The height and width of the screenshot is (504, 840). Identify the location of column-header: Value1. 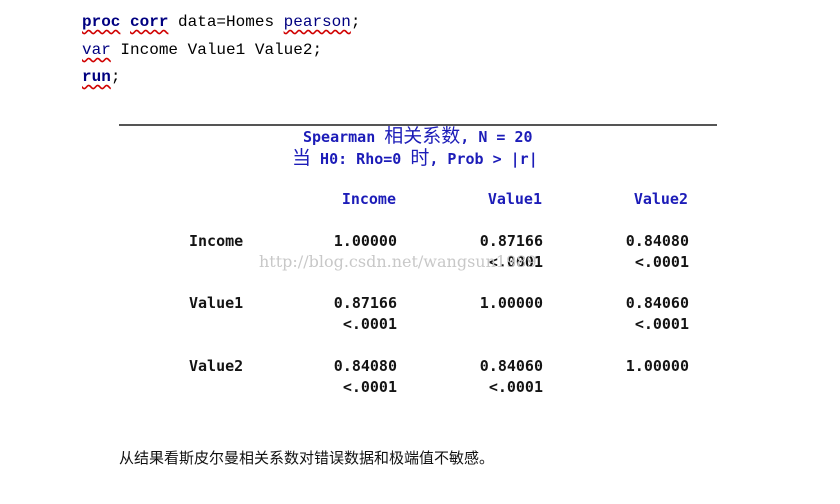
(514, 199).